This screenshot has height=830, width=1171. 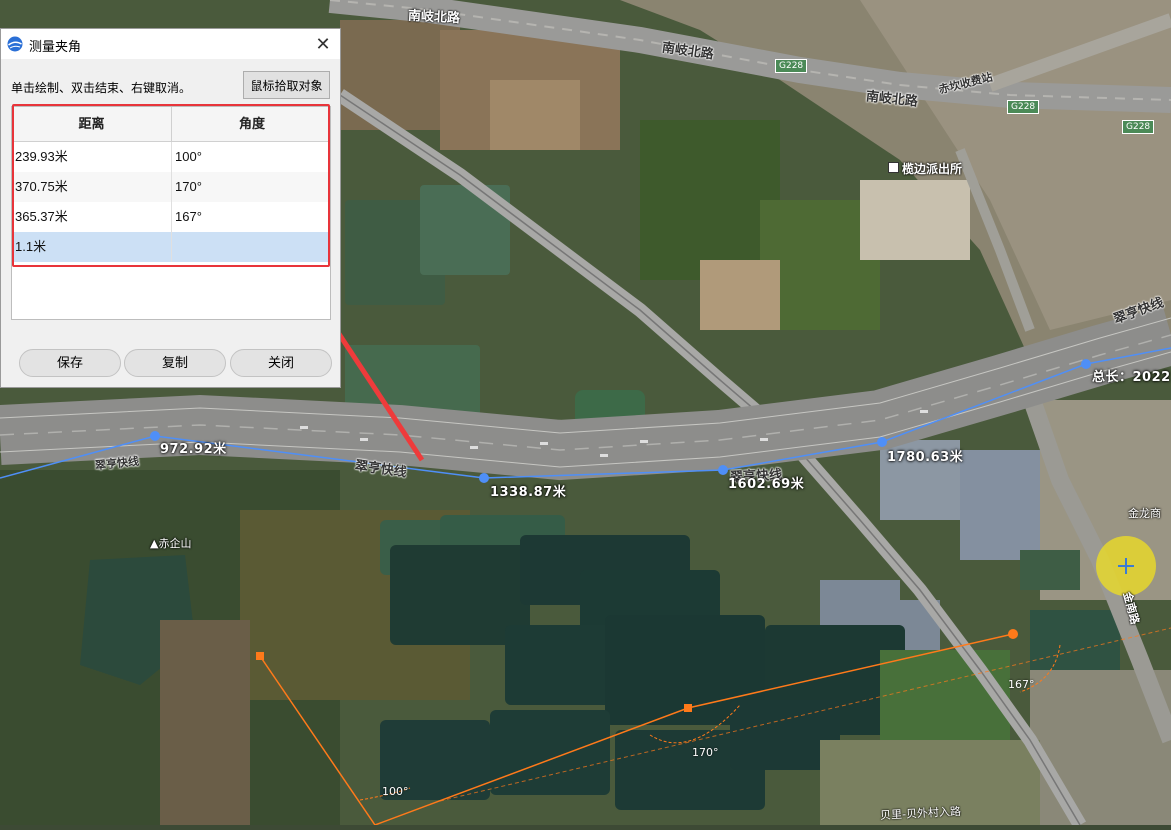 What do you see at coordinates (1021, 684) in the screenshot?
I see `angle-label: 167°` at bounding box center [1021, 684].